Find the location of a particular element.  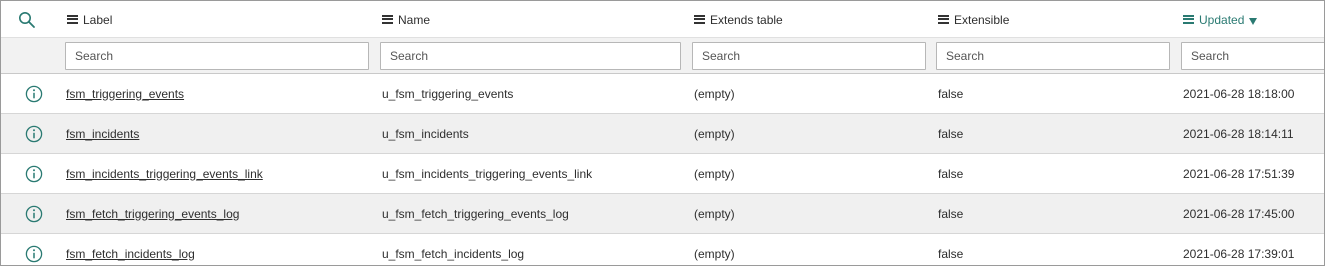

row-label-link: fsm_incidents is located at coordinates (102, 134).